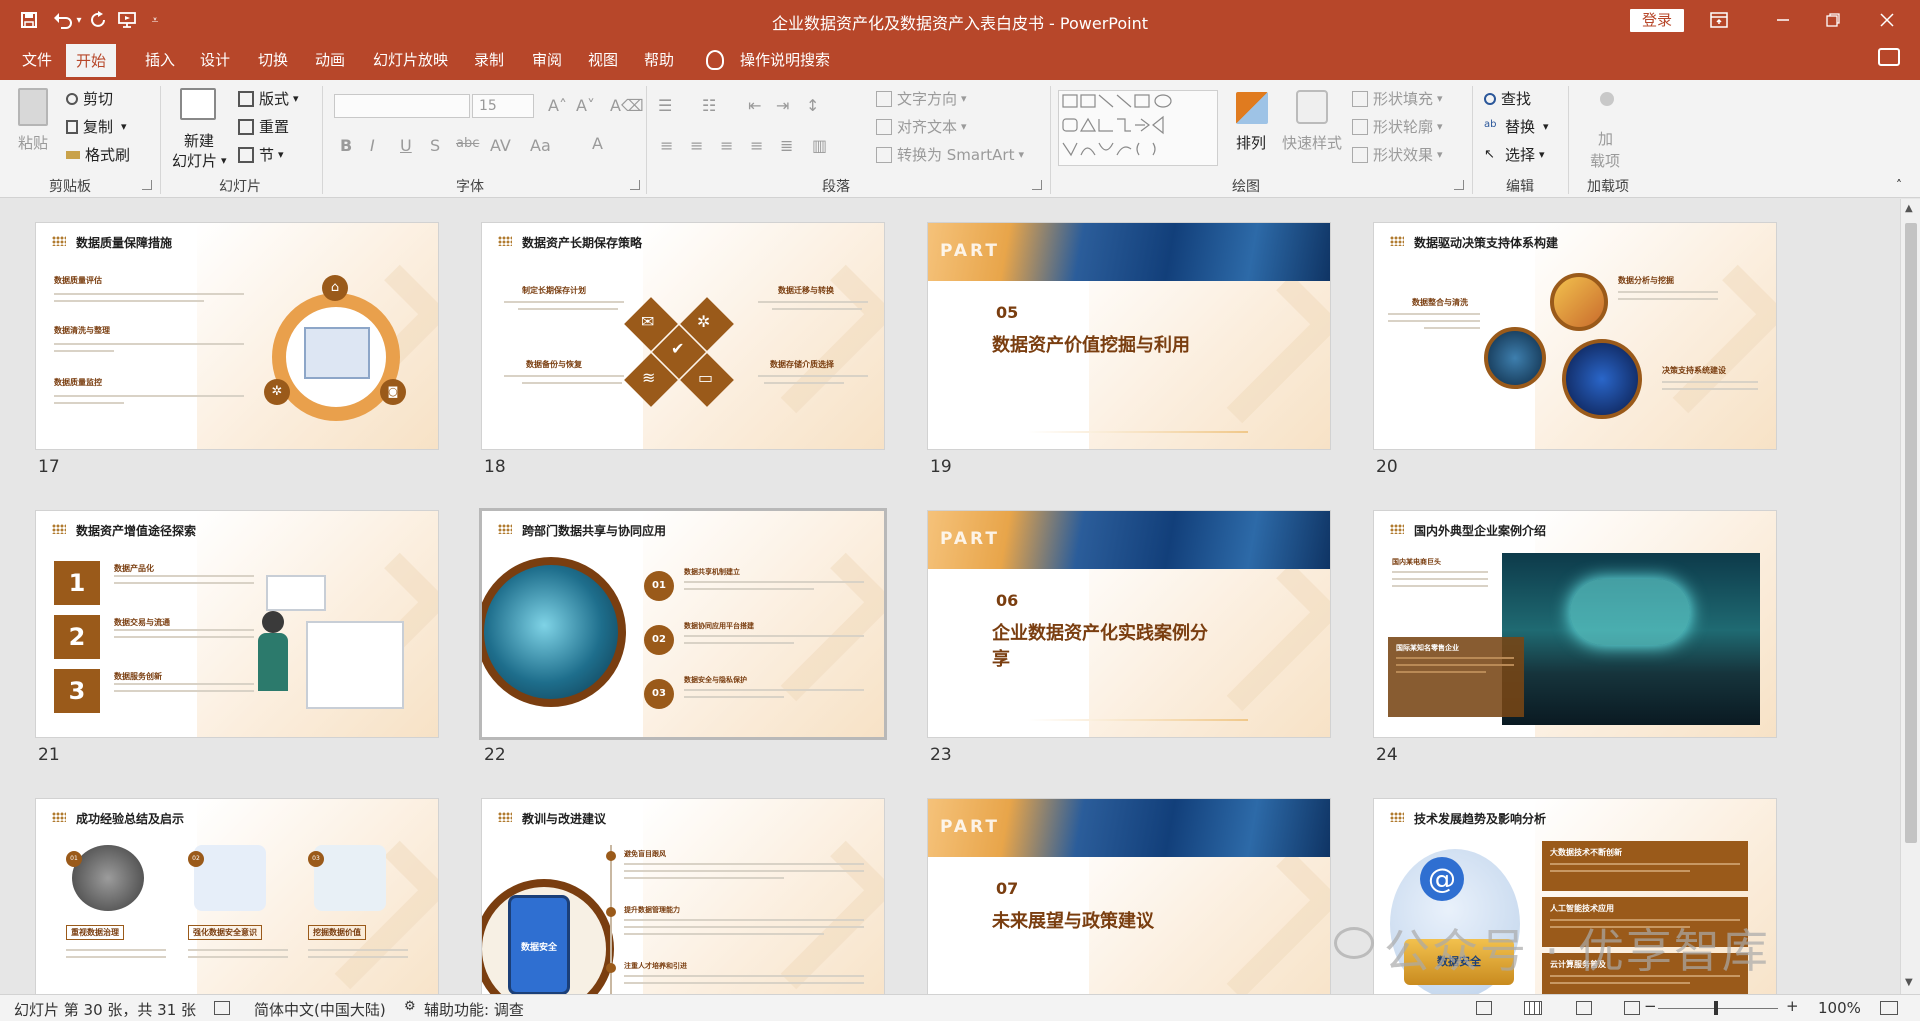  What do you see at coordinates (406, 145) in the screenshot?
I see `underline-icon: U` at bounding box center [406, 145].